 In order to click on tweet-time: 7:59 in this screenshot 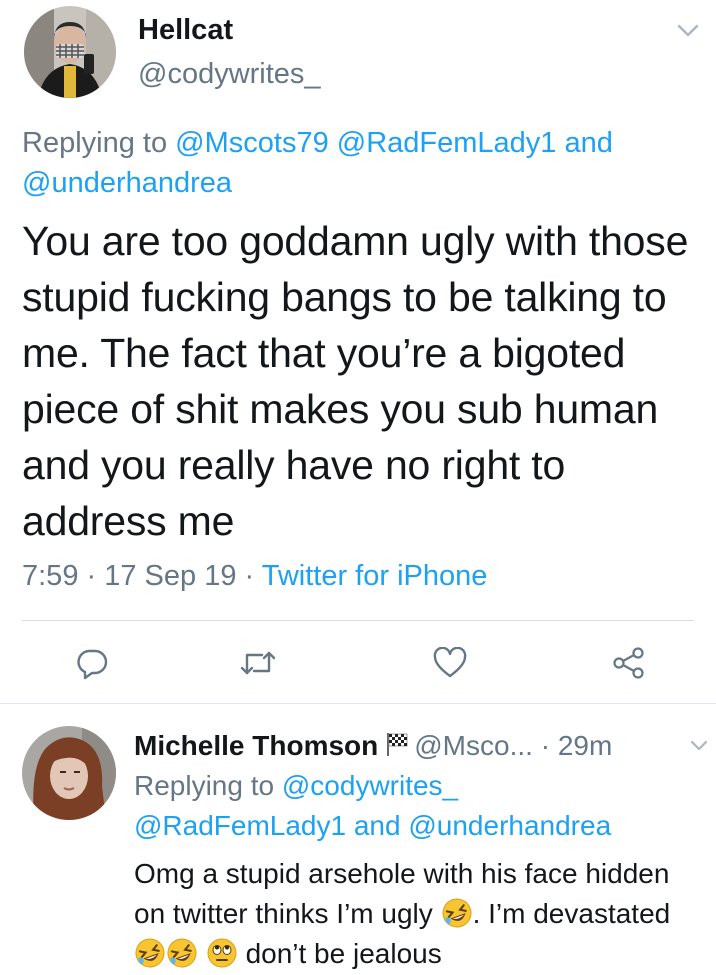, I will do `click(50, 576)`.